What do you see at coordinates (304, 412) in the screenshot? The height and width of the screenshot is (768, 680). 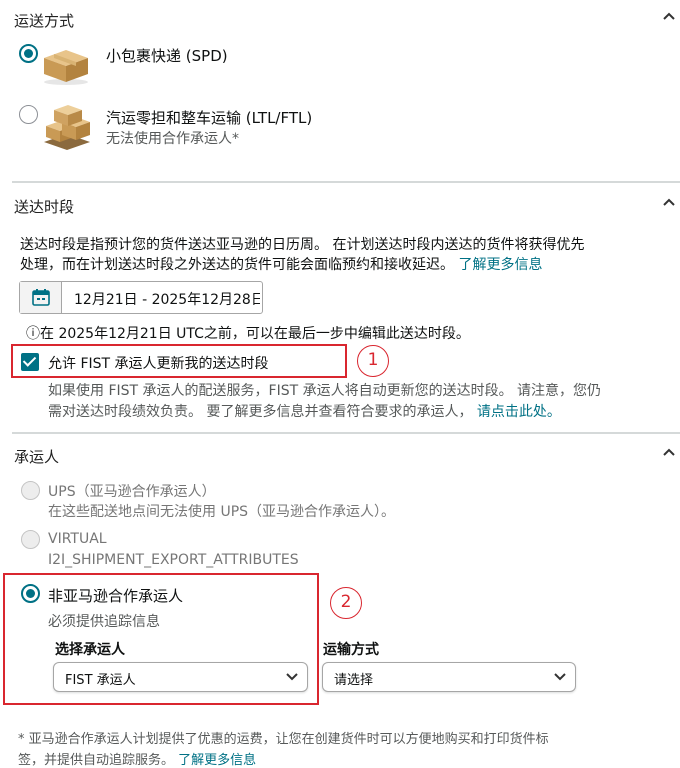 I see `fist-help-line2: 需对送达时段绩效负责。 要了解更多信息并查看符合要求的承运人， 请点击此处。` at bounding box center [304, 412].